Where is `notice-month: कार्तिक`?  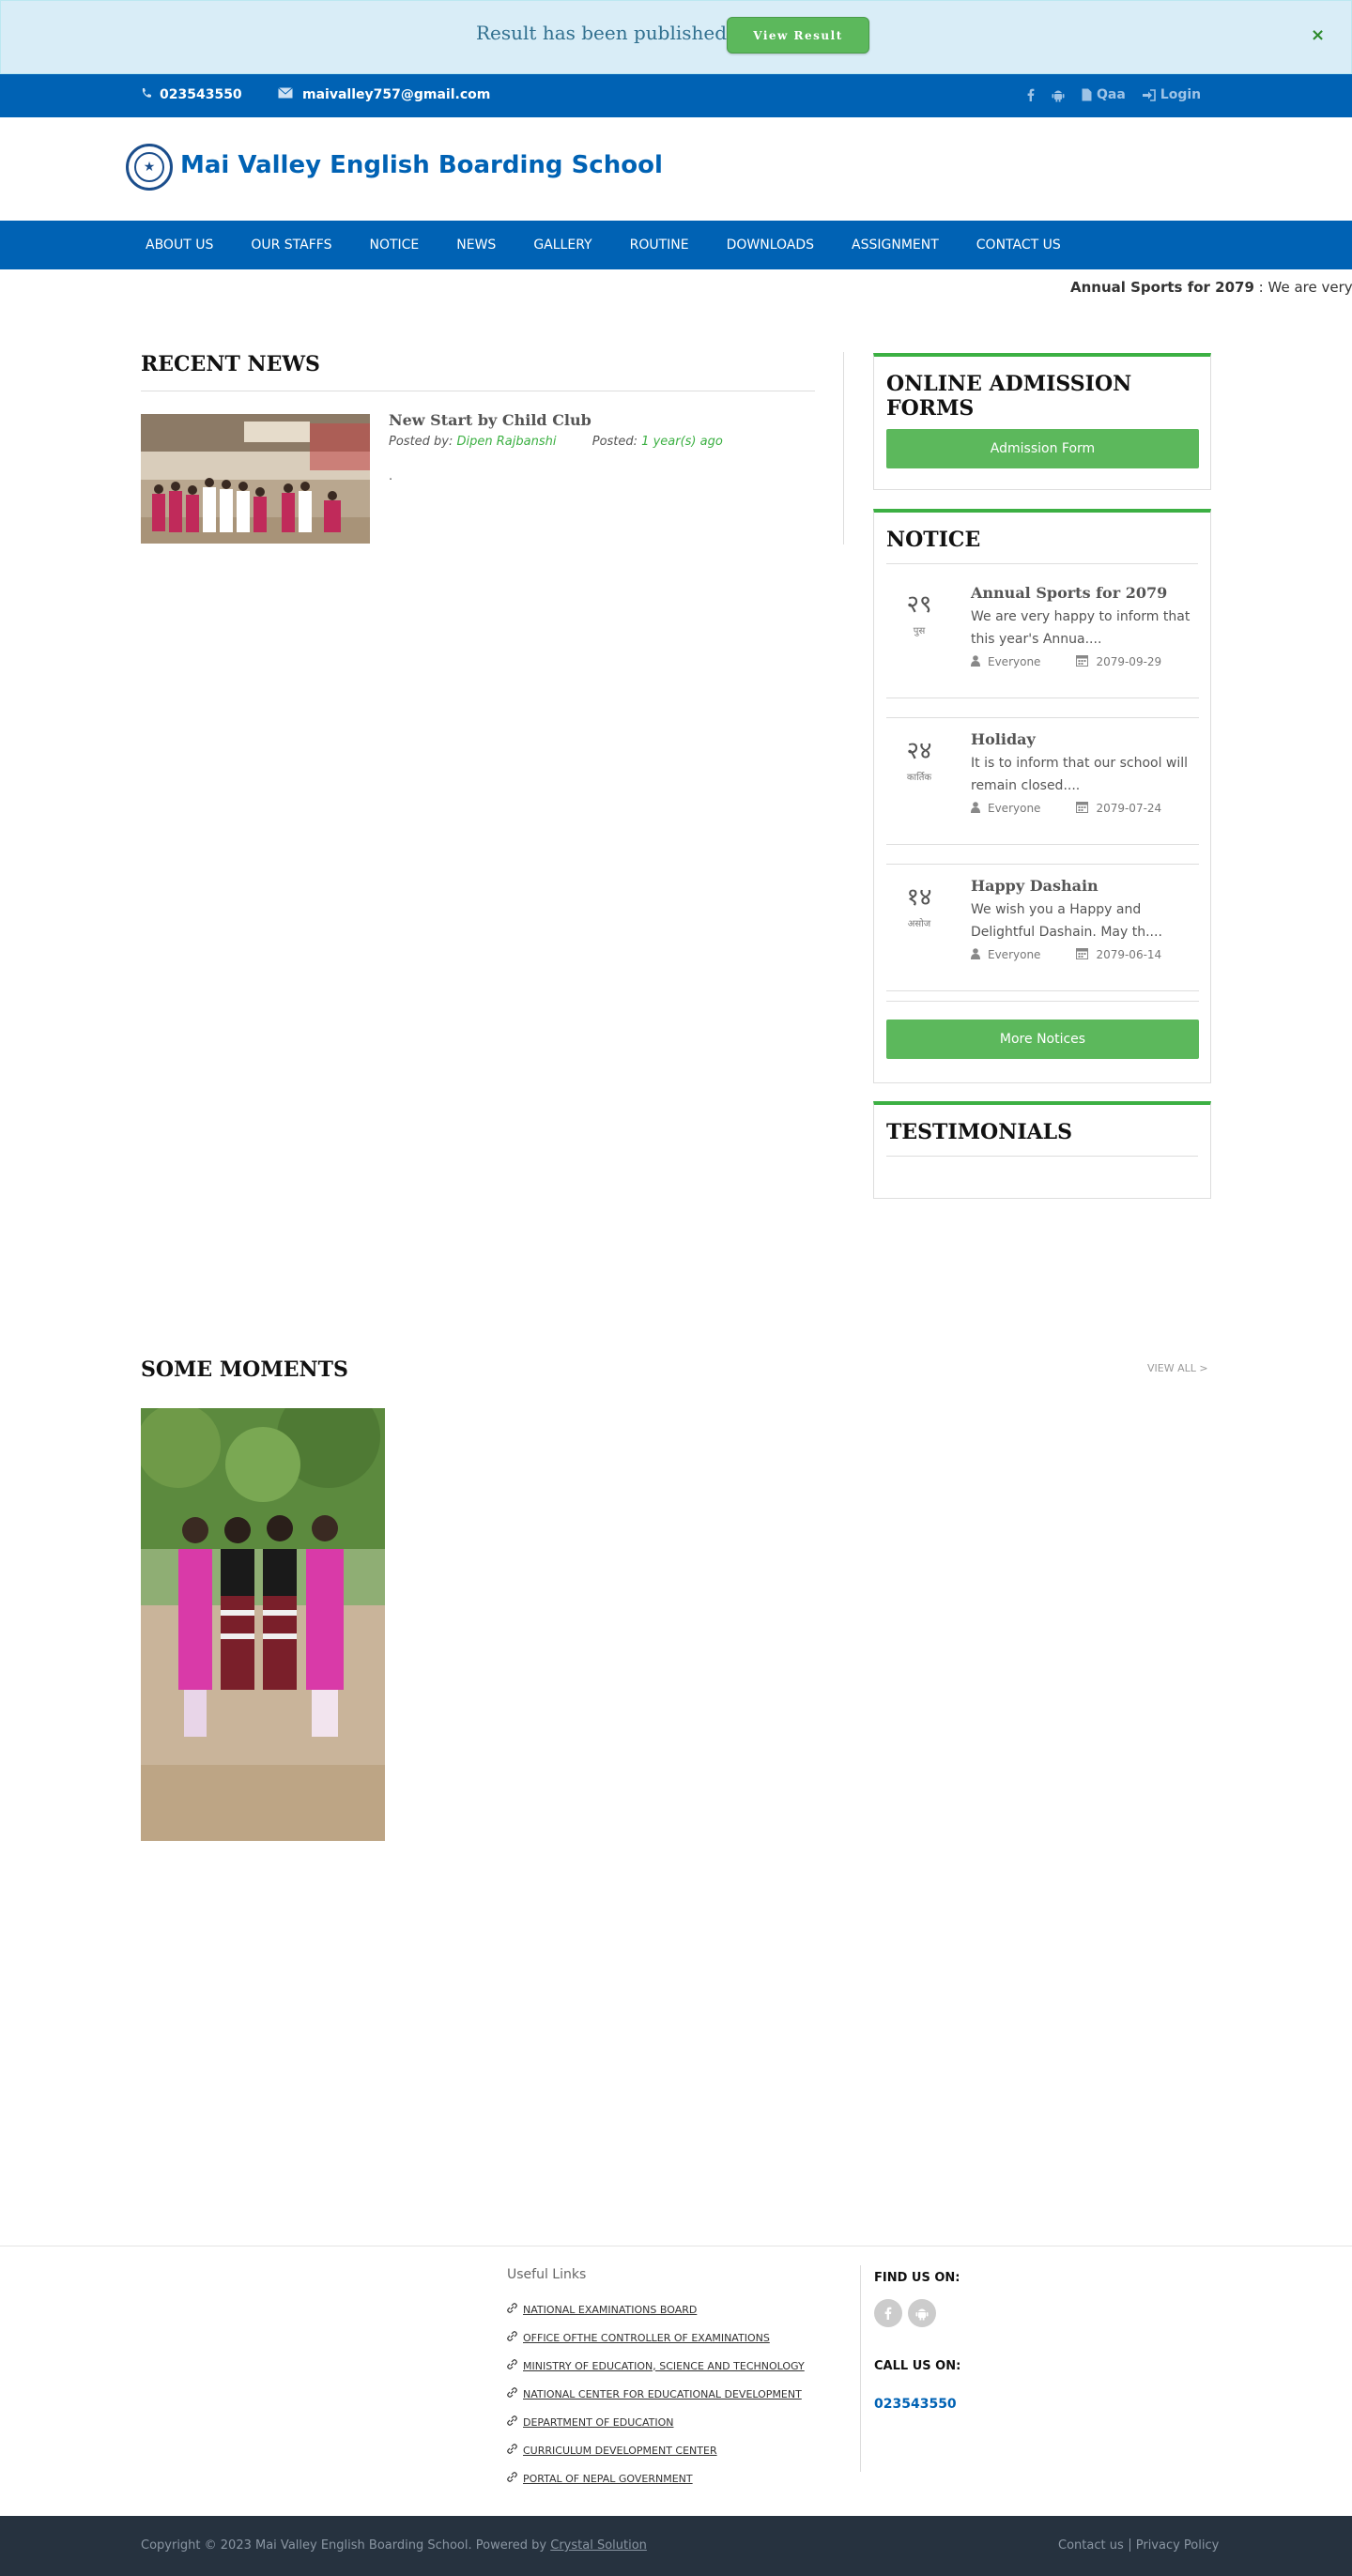
notice-month: कार्तिक is located at coordinates (919, 778).